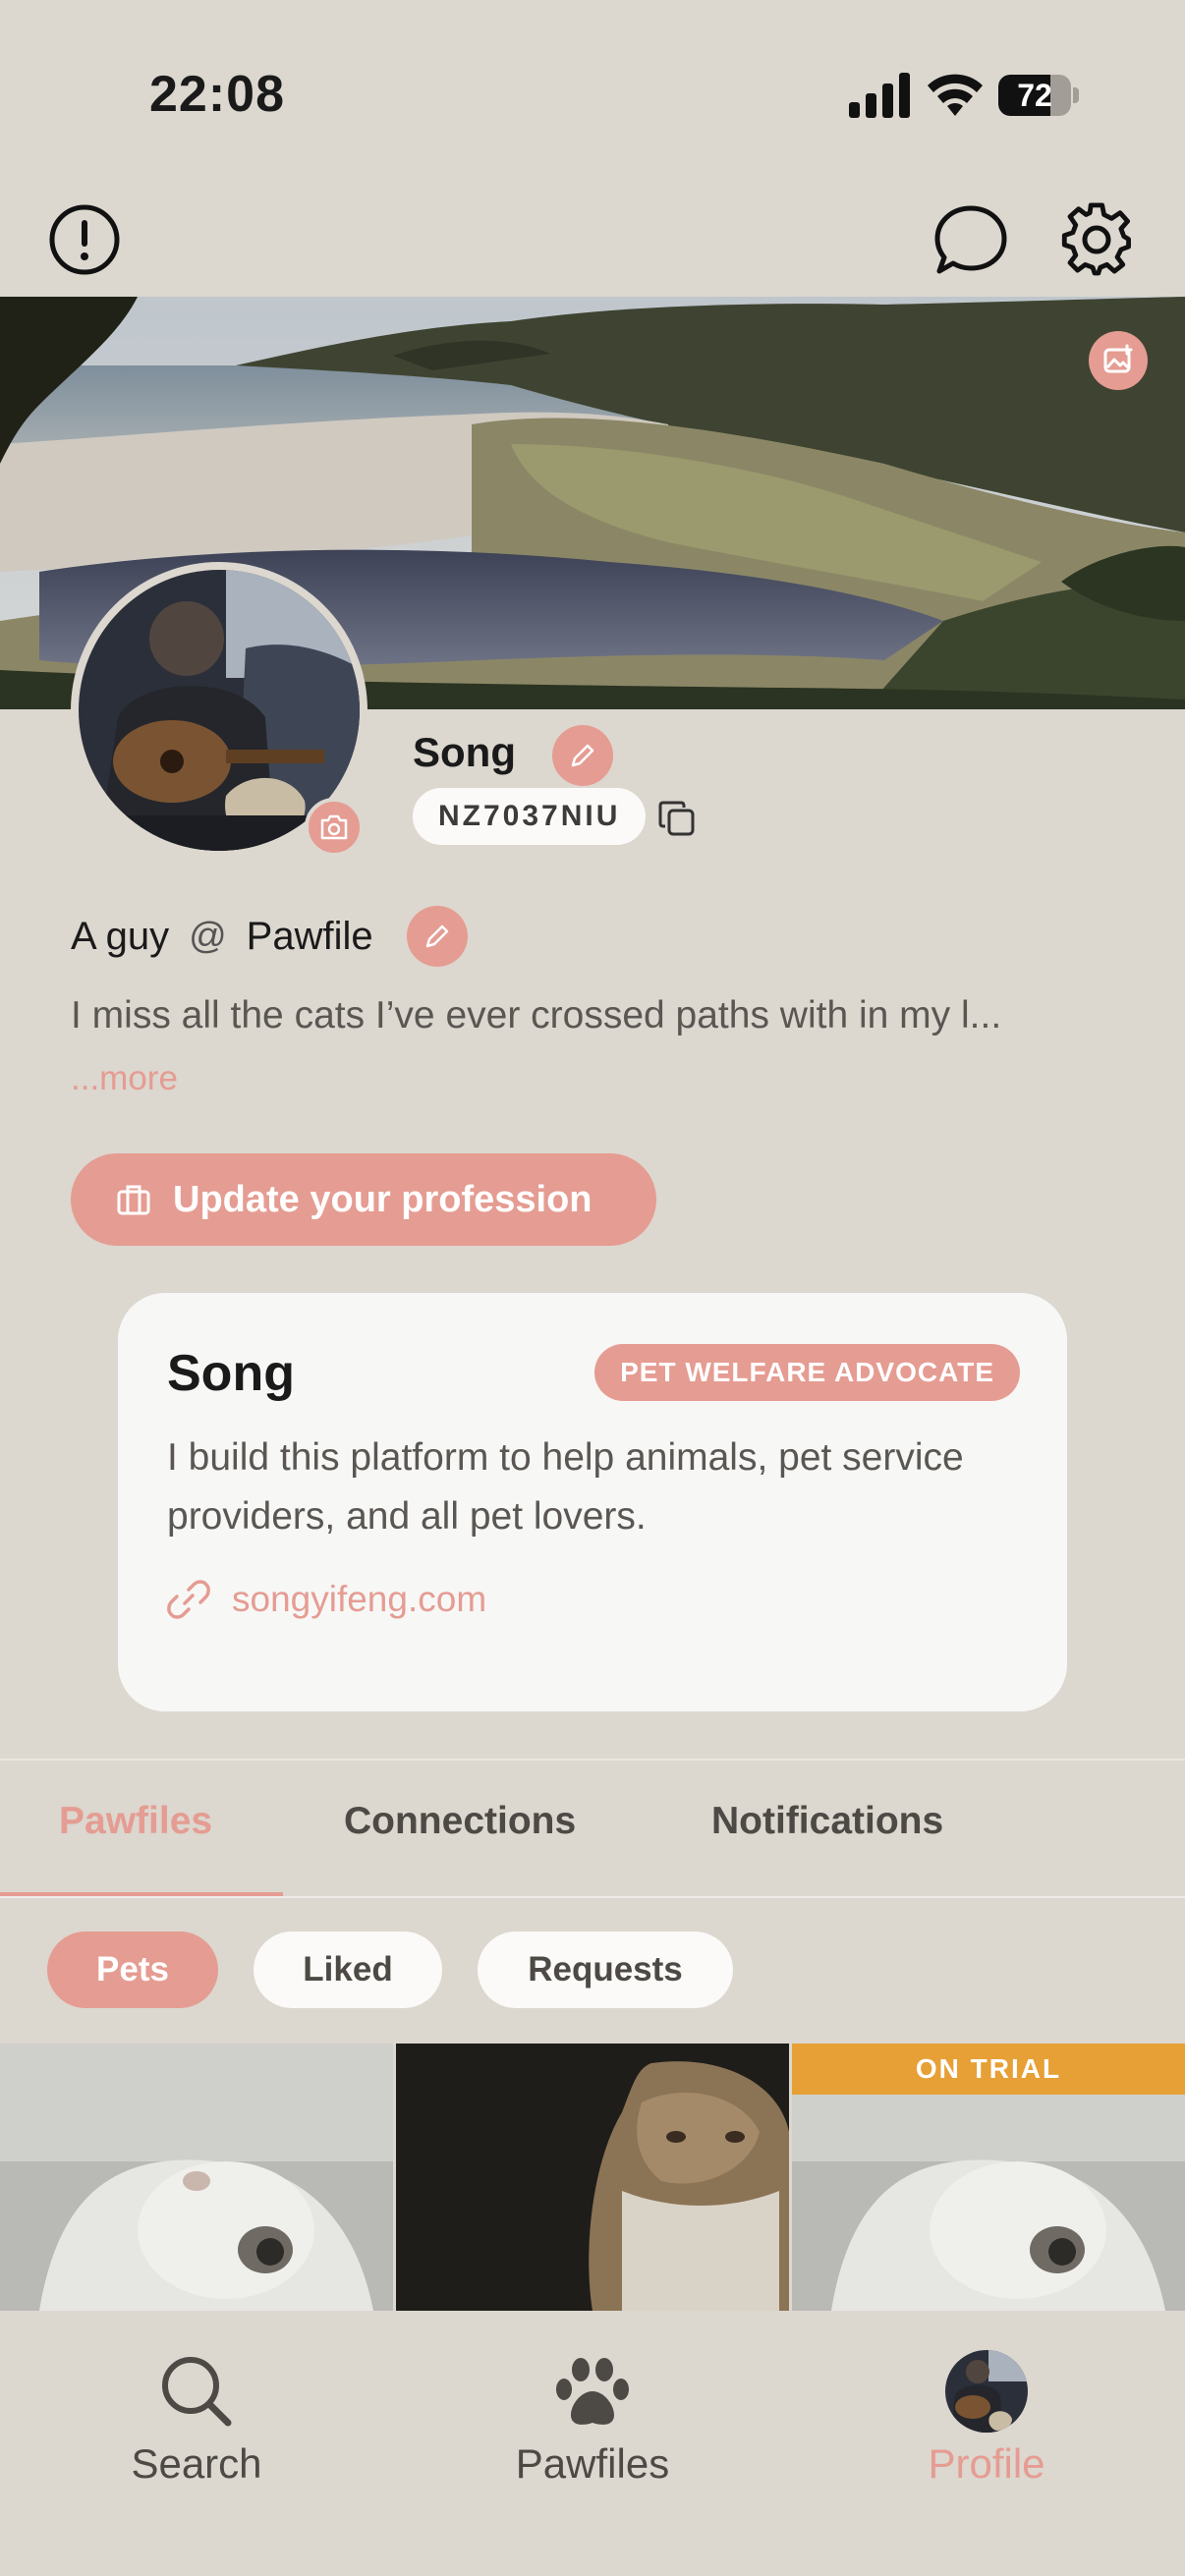 The image size is (1185, 2576). What do you see at coordinates (217, 94) in the screenshot?
I see `status-time: 22:08` at bounding box center [217, 94].